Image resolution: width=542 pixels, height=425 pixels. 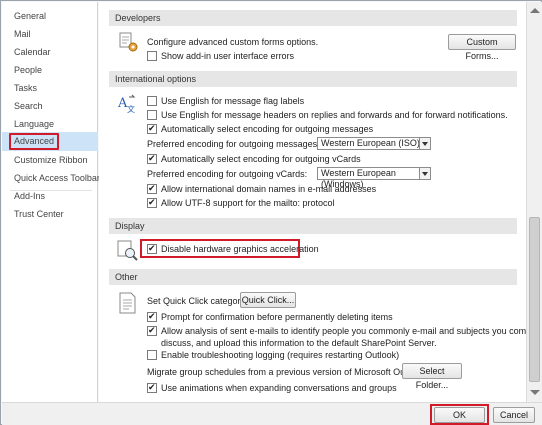 What do you see at coordinates (374, 178) in the screenshot?
I see `vcards-encoding-select: Western European (Windows)` at bounding box center [374, 178].